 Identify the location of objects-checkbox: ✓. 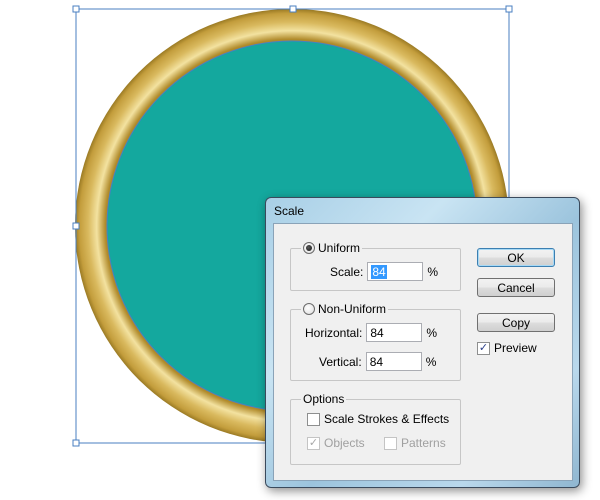
(313, 443).